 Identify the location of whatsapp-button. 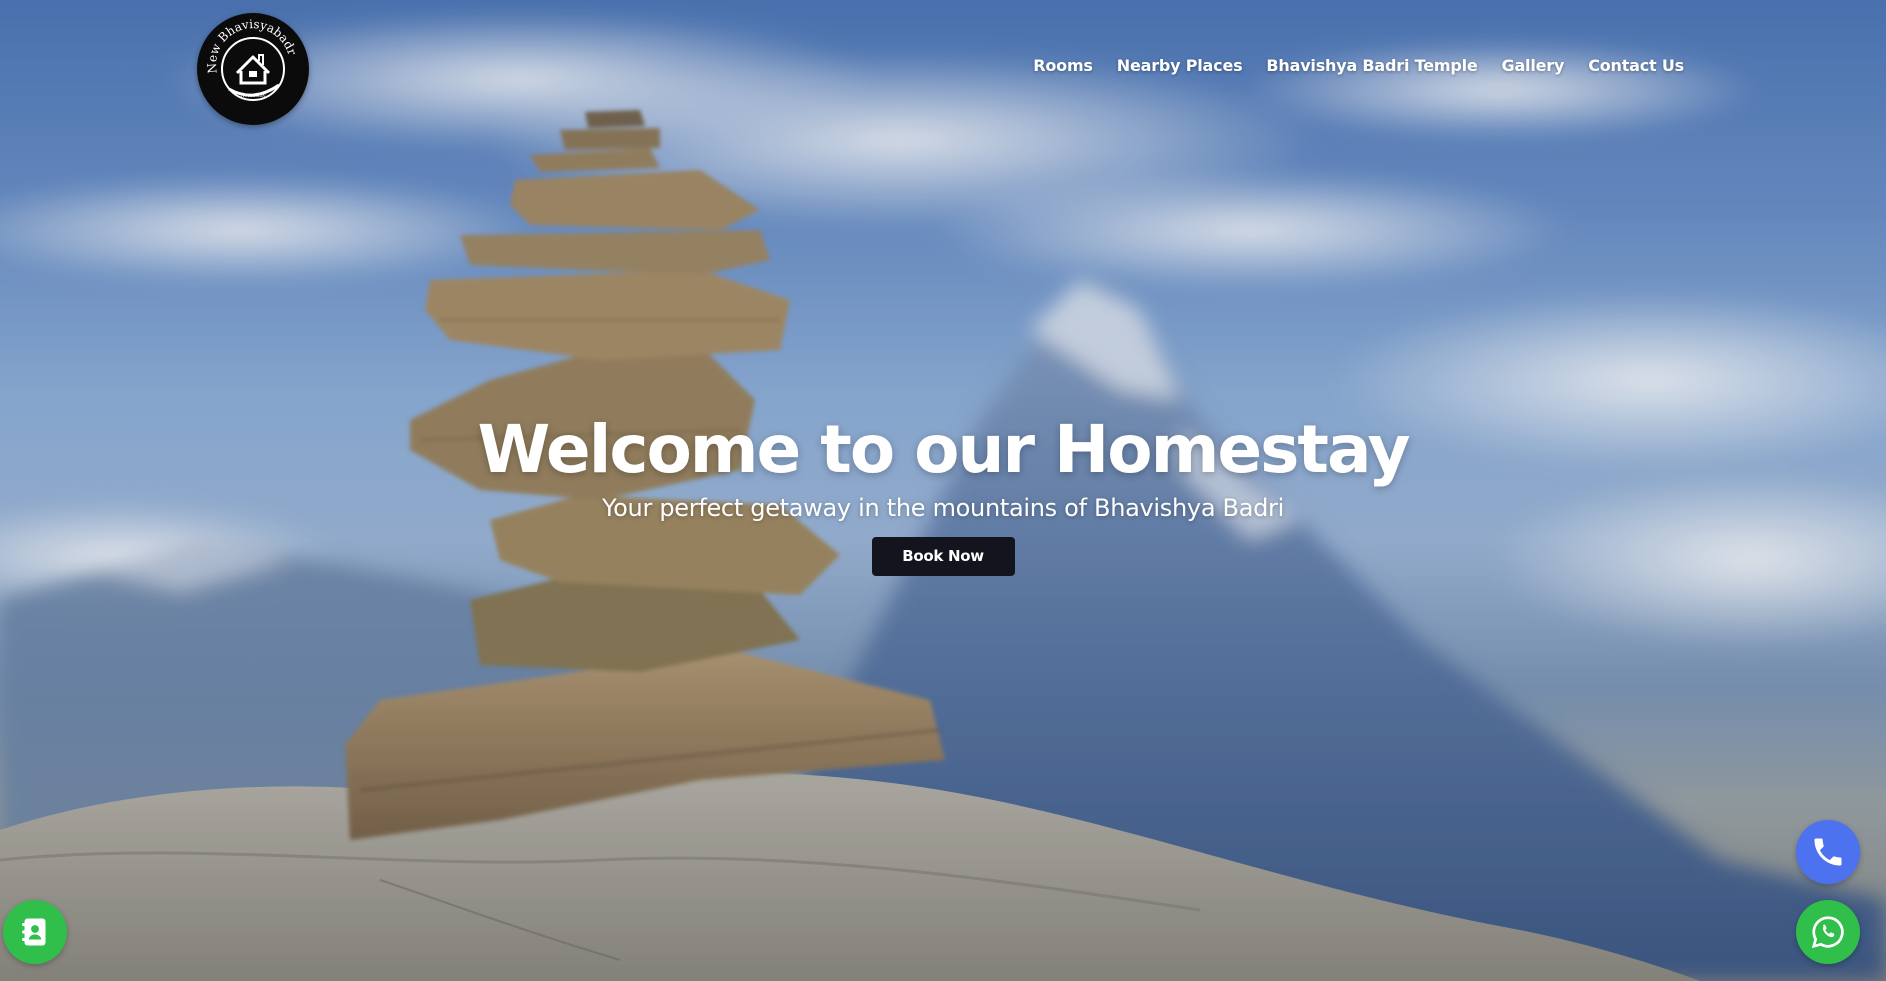
(1828, 932).